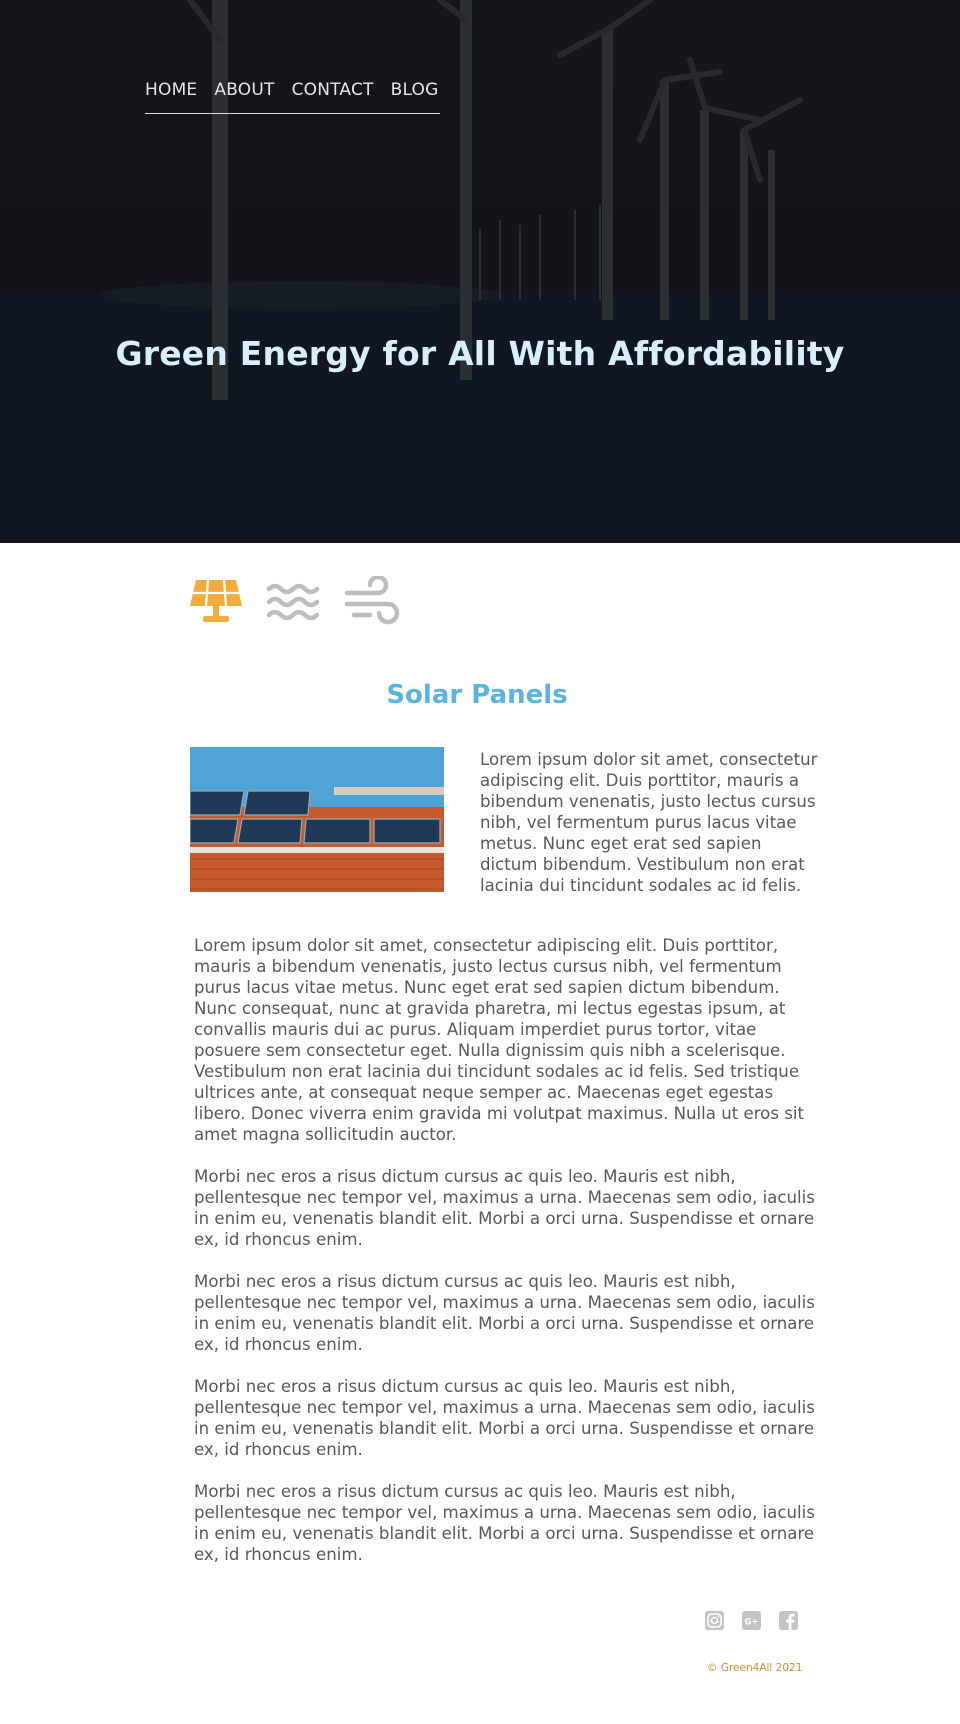  Describe the element at coordinates (477, 695) in the screenshot. I see `section-title: Solar Panels` at that location.